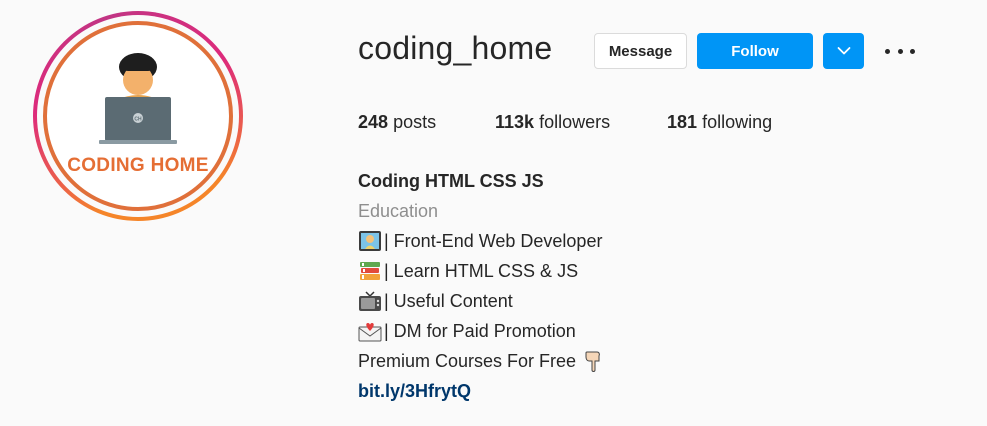 Image resolution: width=987 pixels, height=426 pixels. I want to click on following-label: following, so click(737, 122).